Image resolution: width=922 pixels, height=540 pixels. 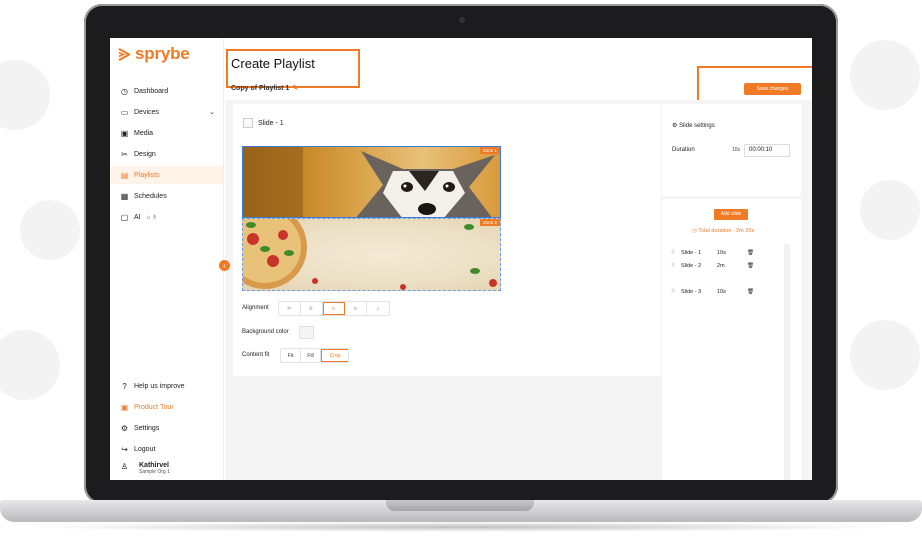 What do you see at coordinates (265, 332) in the screenshot?
I see `background-color-label: Background color` at bounding box center [265, 332].